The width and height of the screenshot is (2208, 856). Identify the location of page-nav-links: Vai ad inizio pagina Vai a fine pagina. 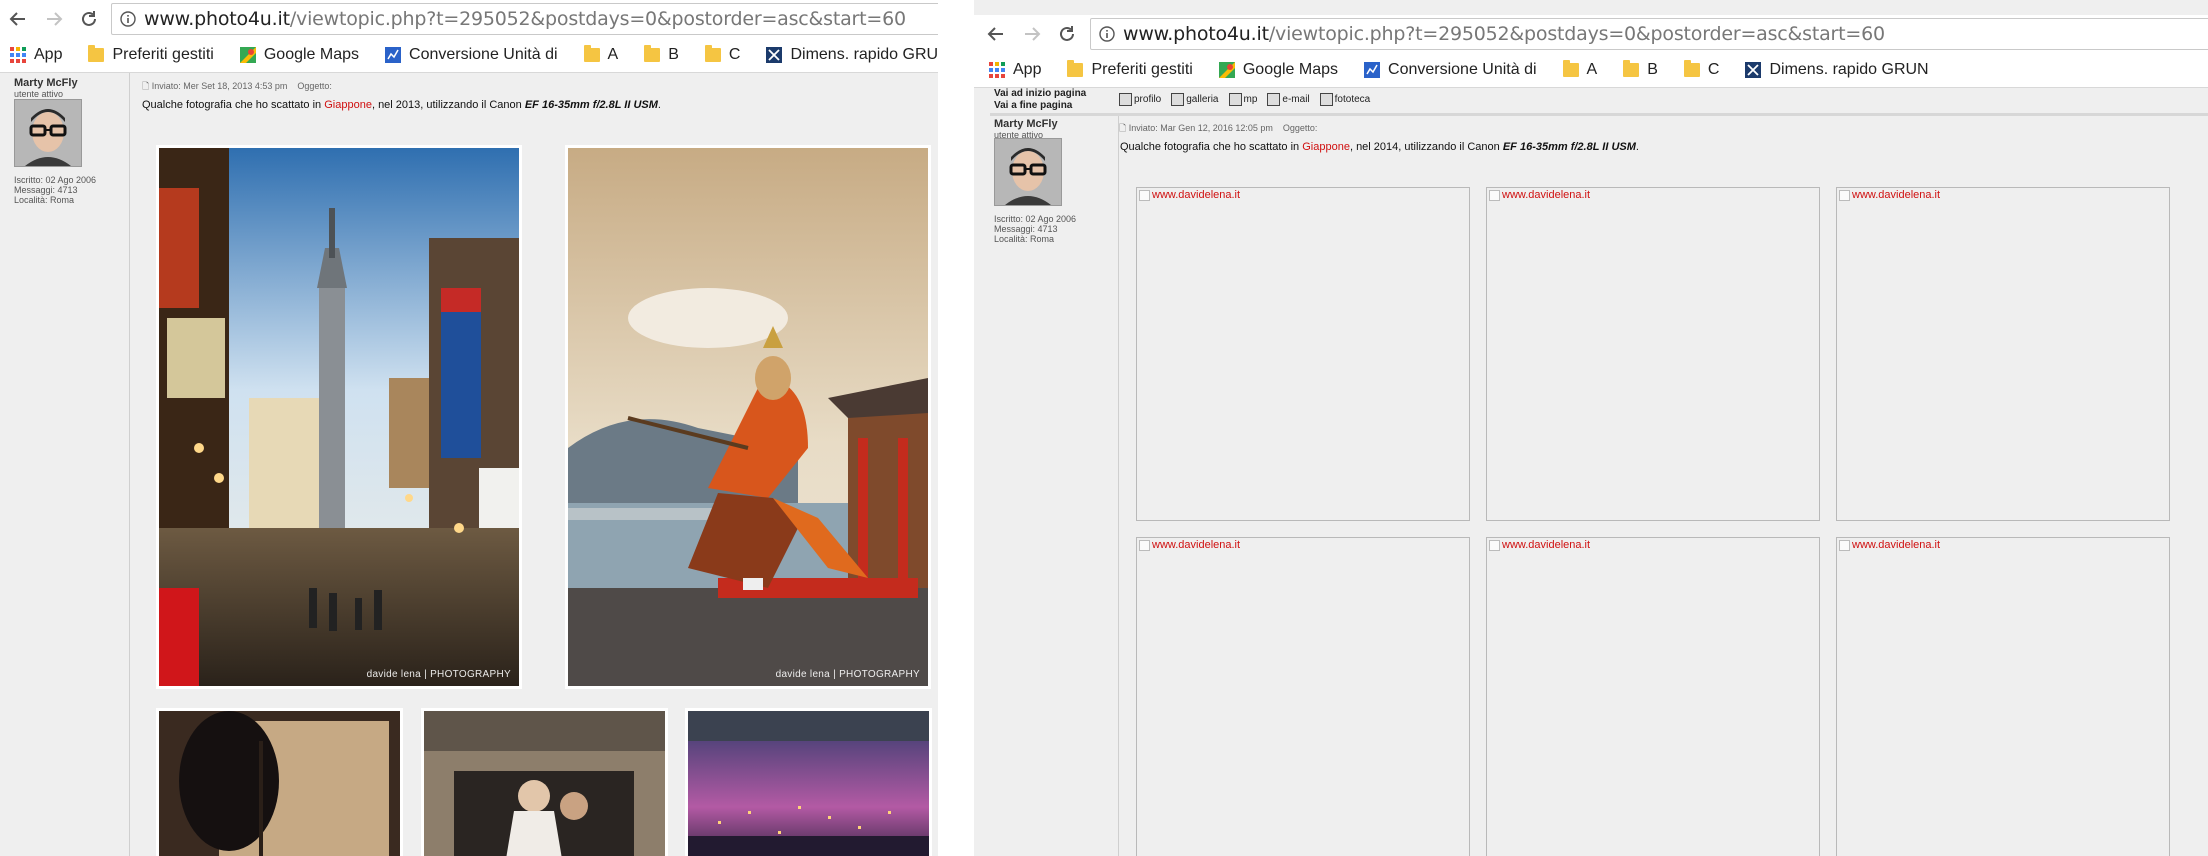
(1040, 100).